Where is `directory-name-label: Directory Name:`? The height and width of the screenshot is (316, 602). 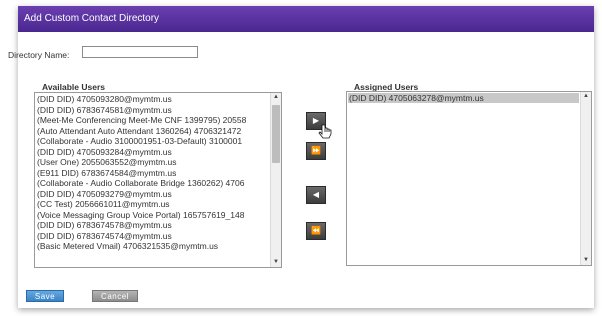
directory-name-label: Directory Name: is located at coordinates (39, 54).